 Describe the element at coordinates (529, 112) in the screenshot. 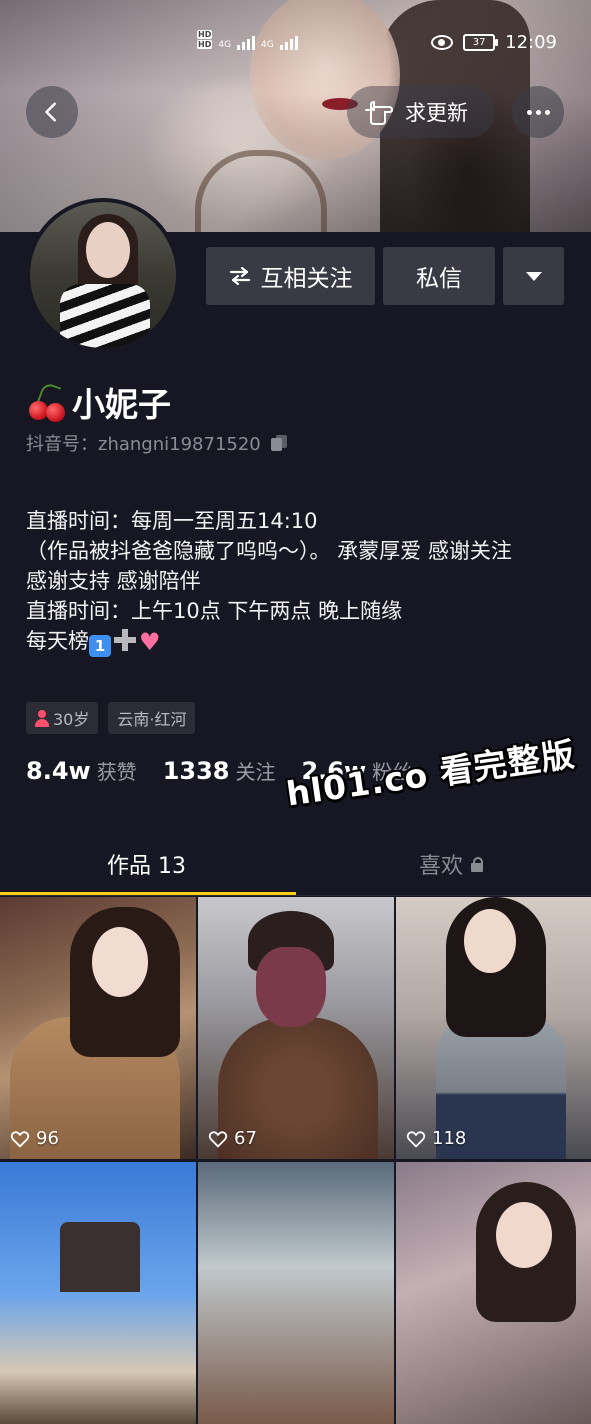

I see `more-dots-icon` at that location.